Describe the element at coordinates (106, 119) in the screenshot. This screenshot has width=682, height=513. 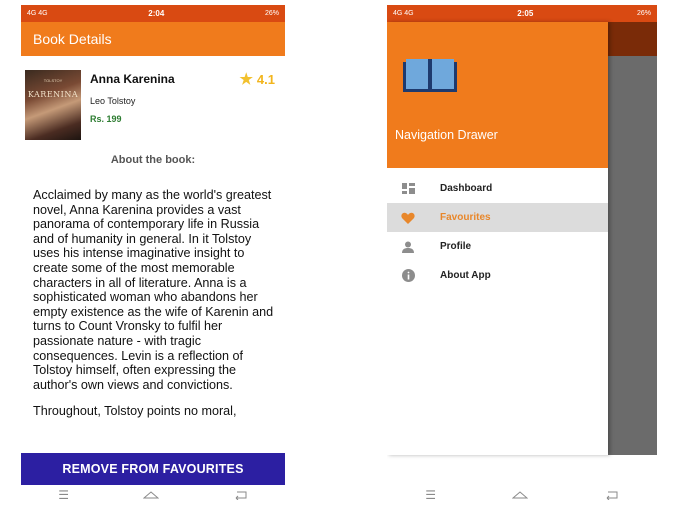
I see `book-price: Rs. 199` at that location.